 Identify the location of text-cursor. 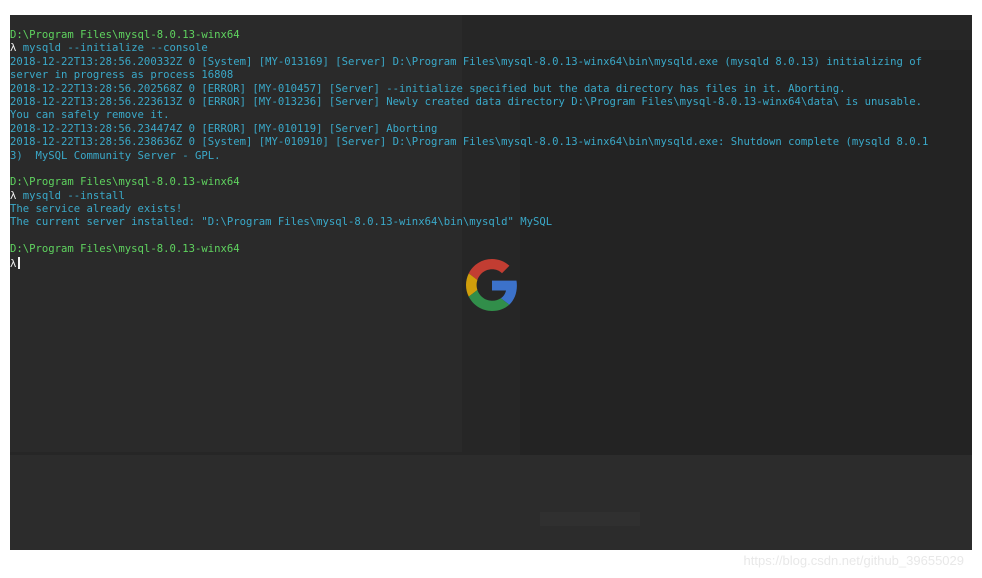
(19, 262).